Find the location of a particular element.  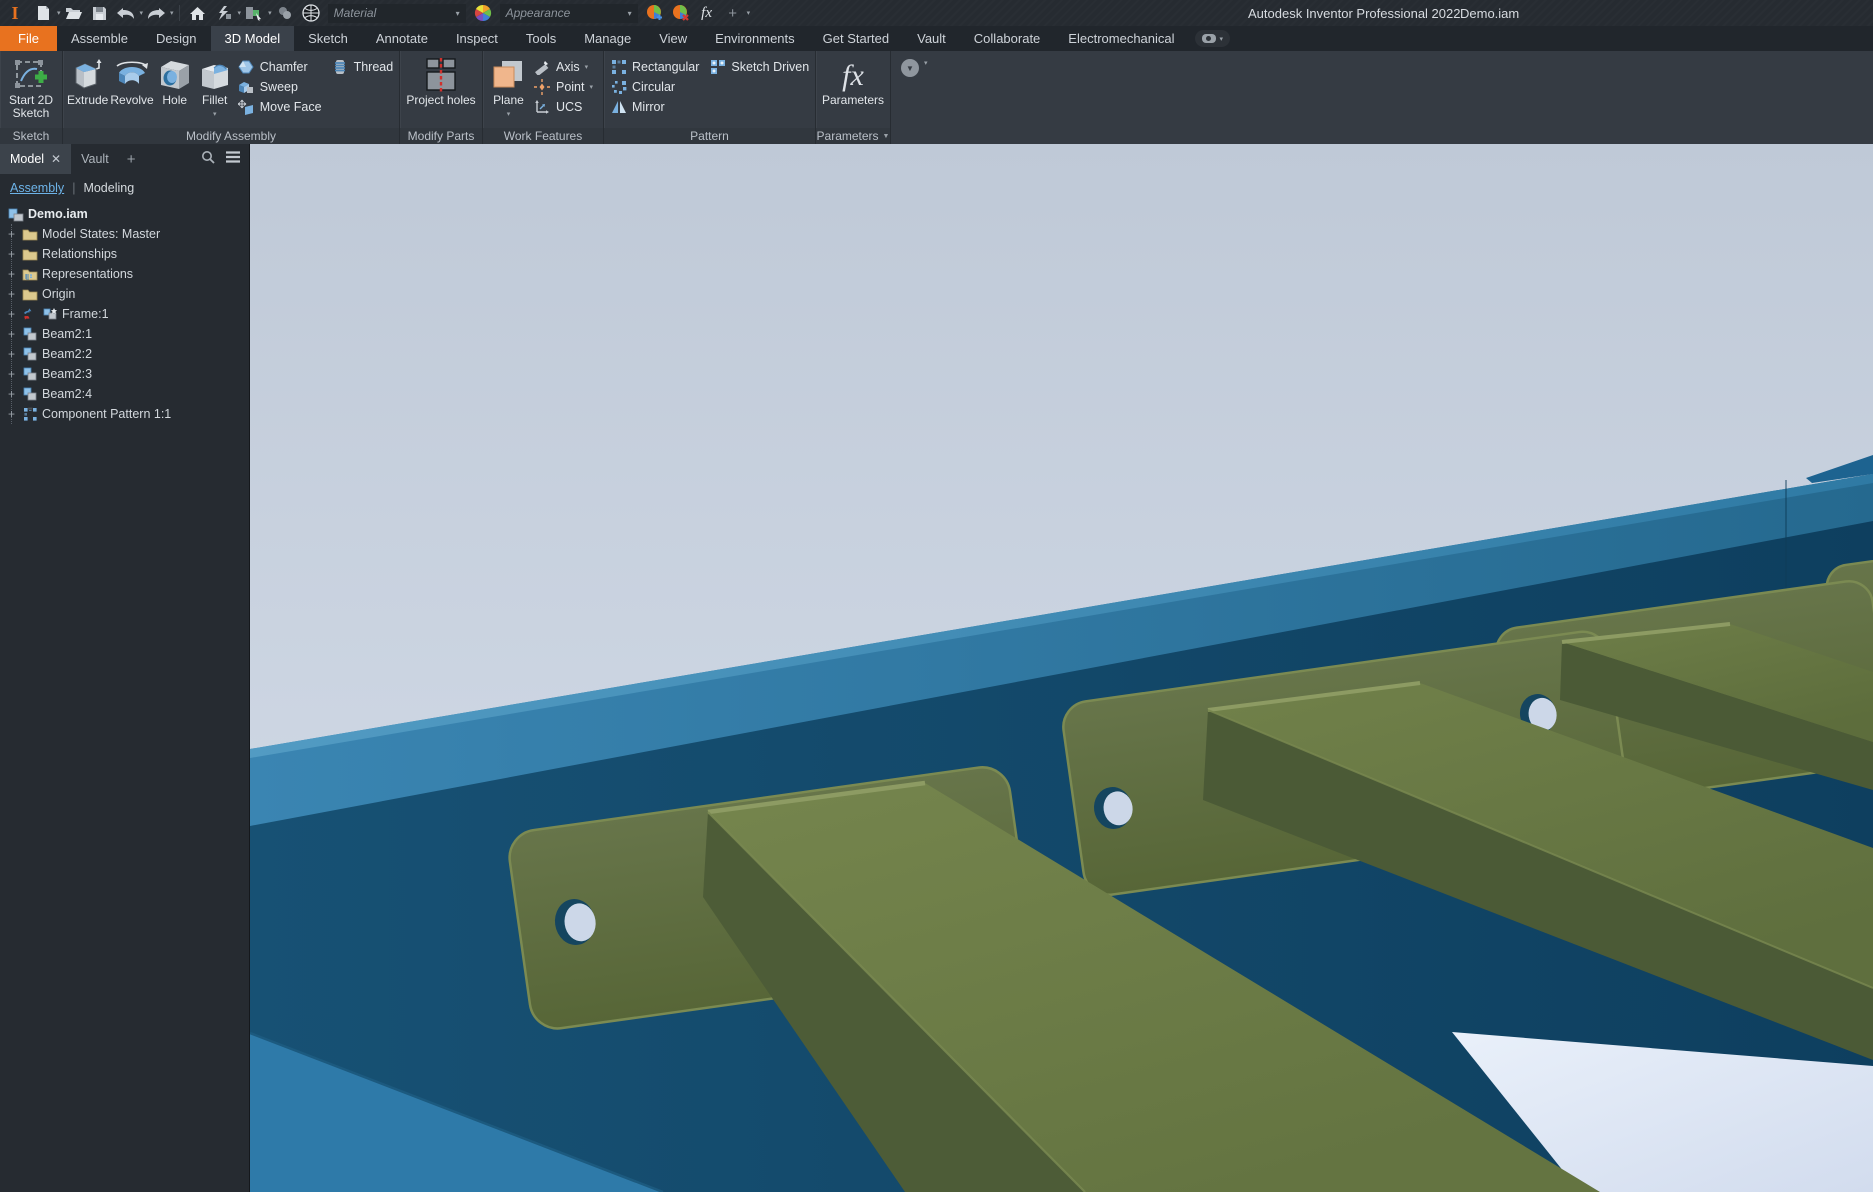

ucs-button: UCS is located at coordinates (565, 107).